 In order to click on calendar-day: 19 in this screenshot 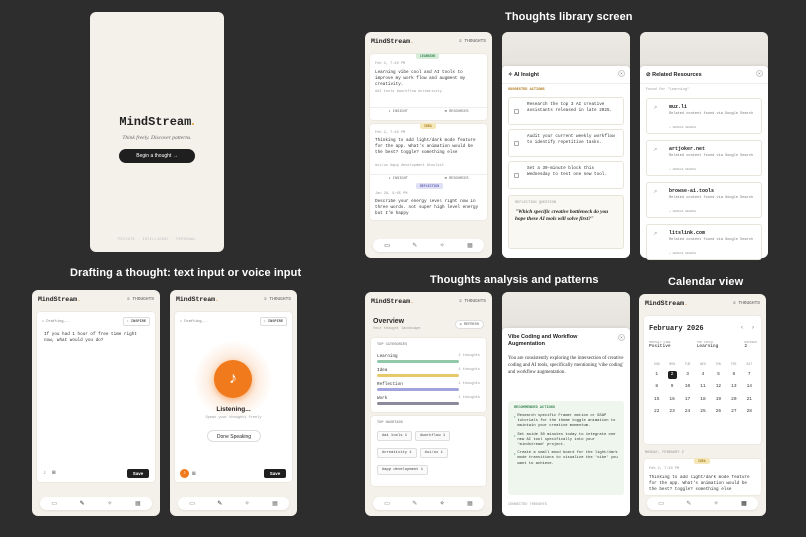, I will do `click(718, 400)`.